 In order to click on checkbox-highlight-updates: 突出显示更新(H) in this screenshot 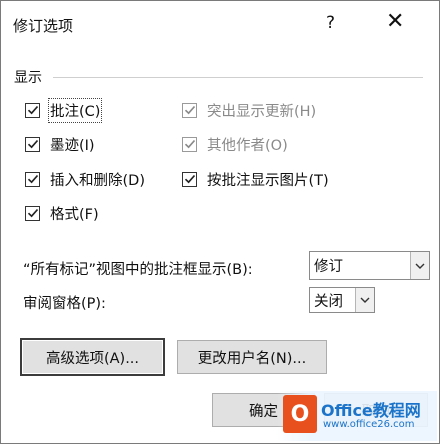, I will do `click(249, 110)`.